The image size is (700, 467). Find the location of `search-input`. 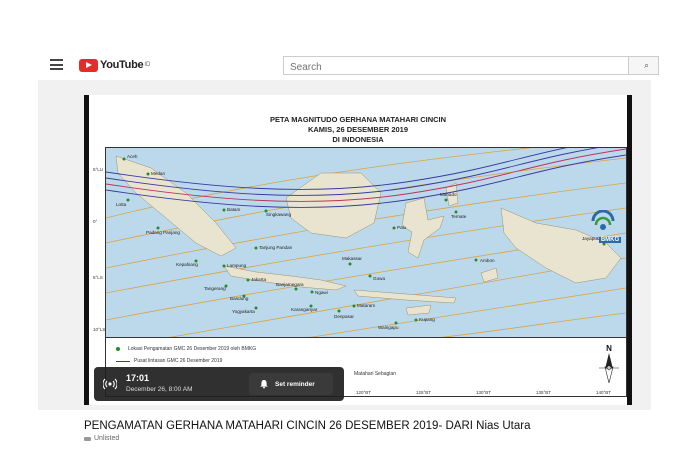

search-input is located at coordinates (450, 67).